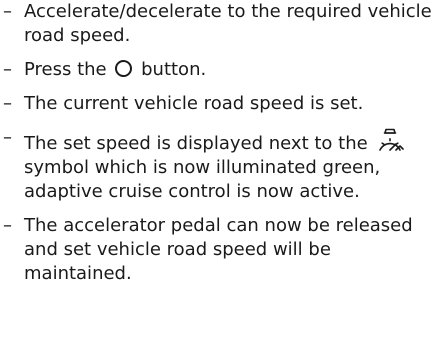 The width and height of the screenshot is (434, 346). What do you see at coordinates (196, 143) in the screenshot?
I see `instruction-text-before-icon: The set speed is displayed next to the` at bounding box center [196, 143].